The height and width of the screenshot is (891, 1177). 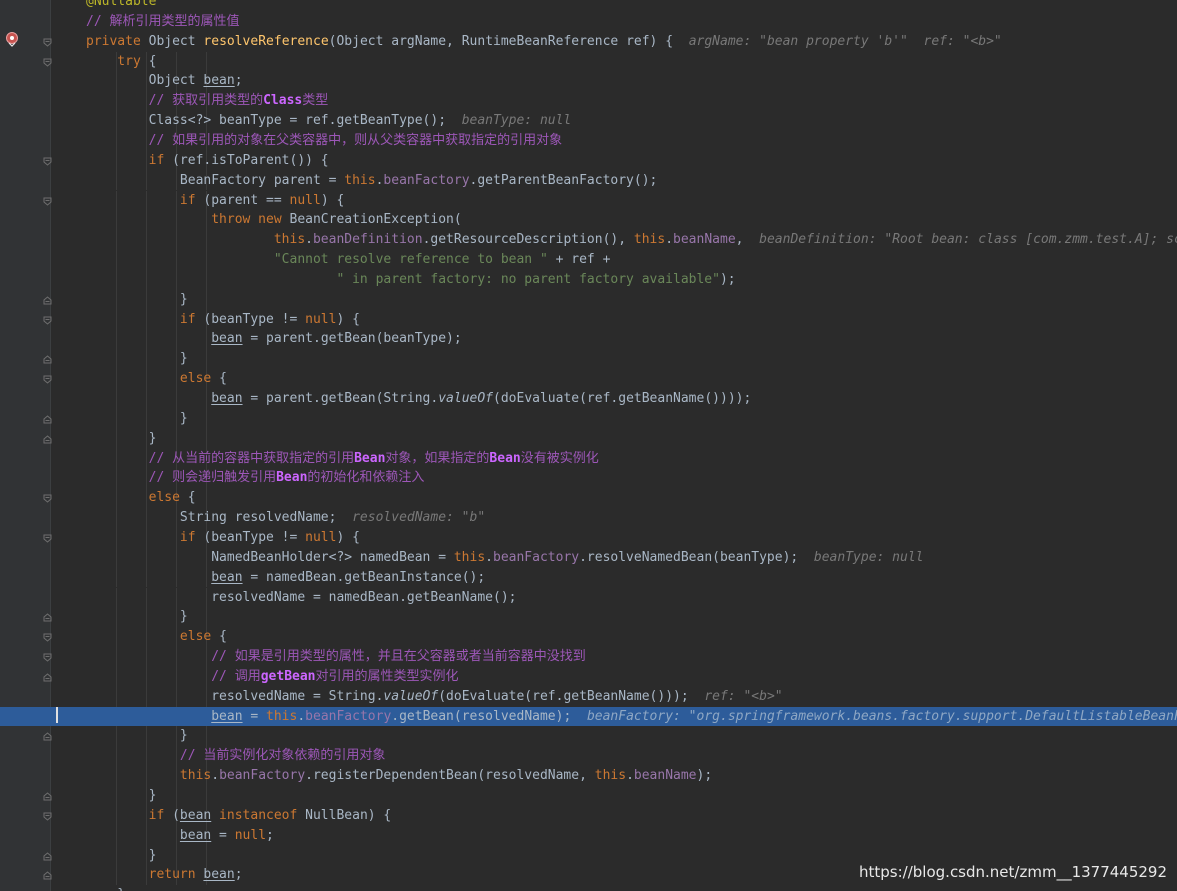 I want to click on code-line: try {, so click(x=588, y=62).